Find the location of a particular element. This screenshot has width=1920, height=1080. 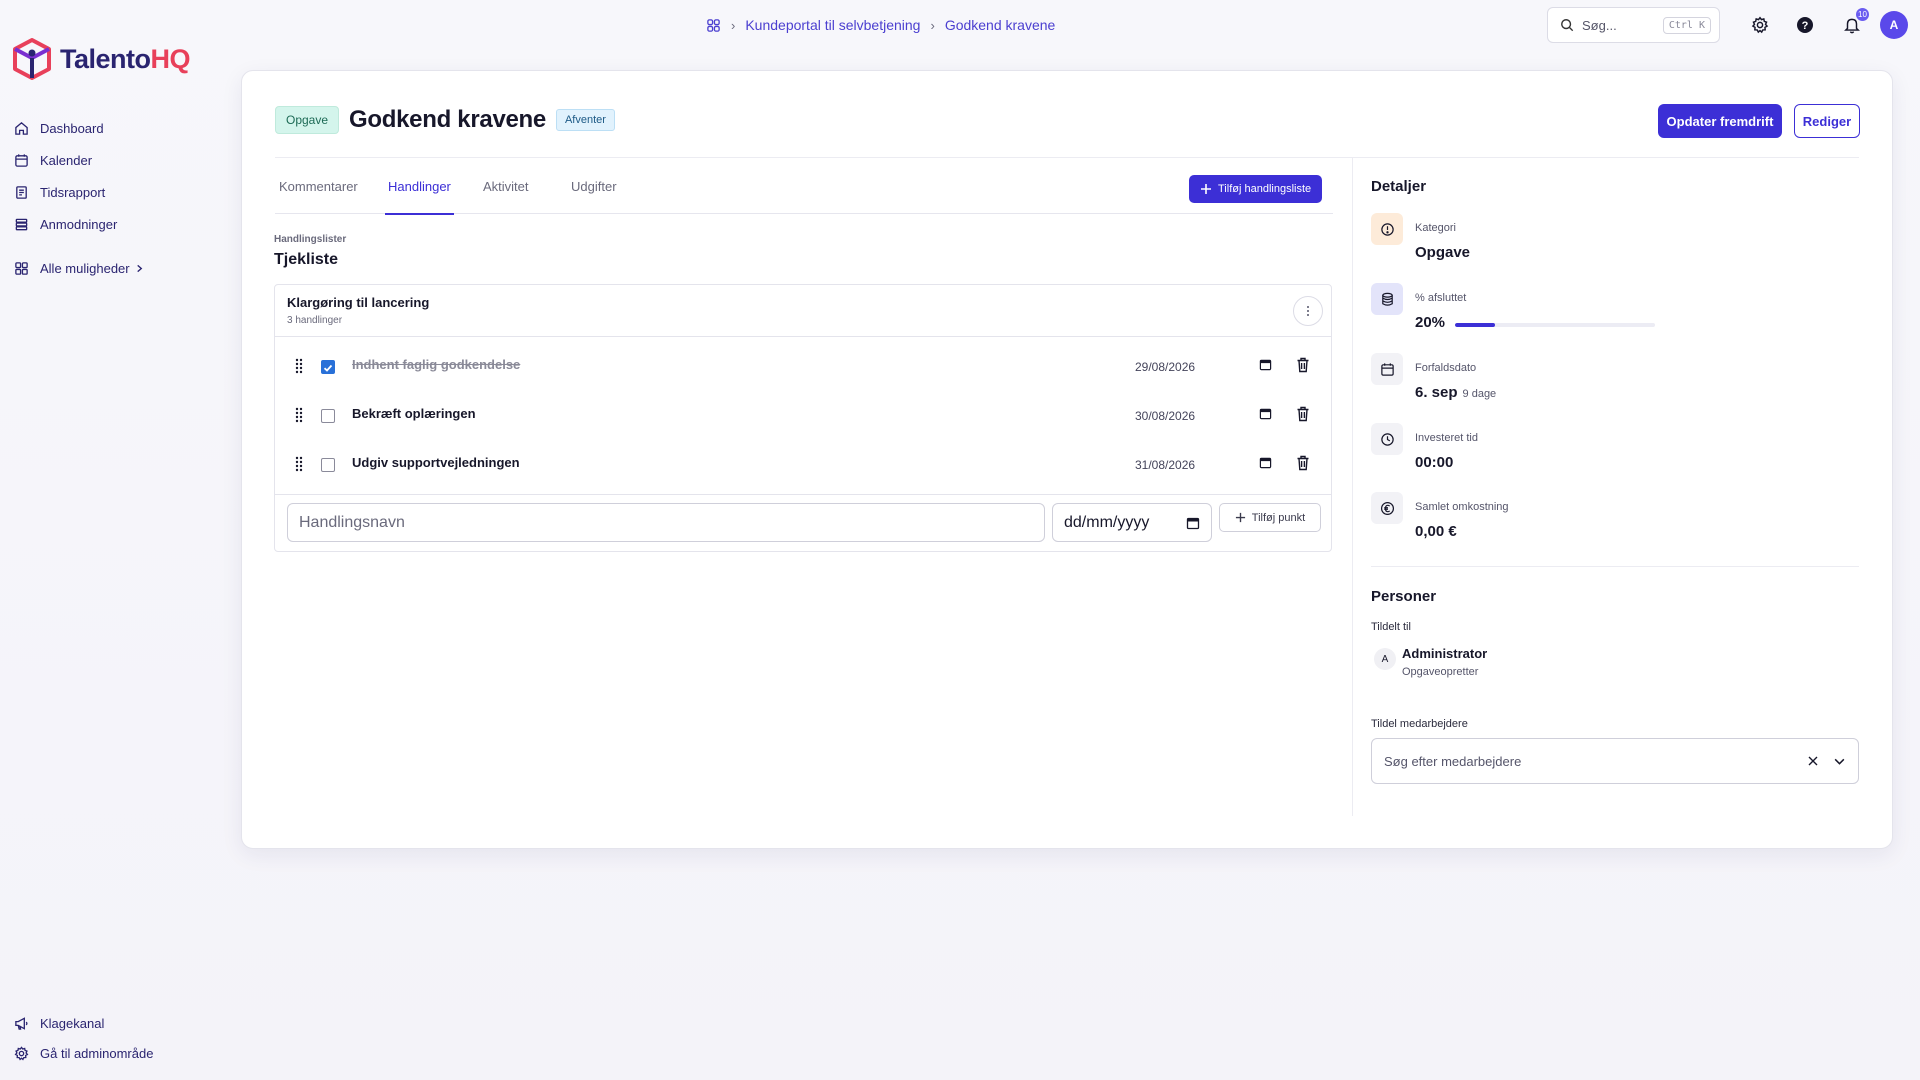

detail-cost: Samlet omkostning 0,00 € is located at coordinates (1561, 522).